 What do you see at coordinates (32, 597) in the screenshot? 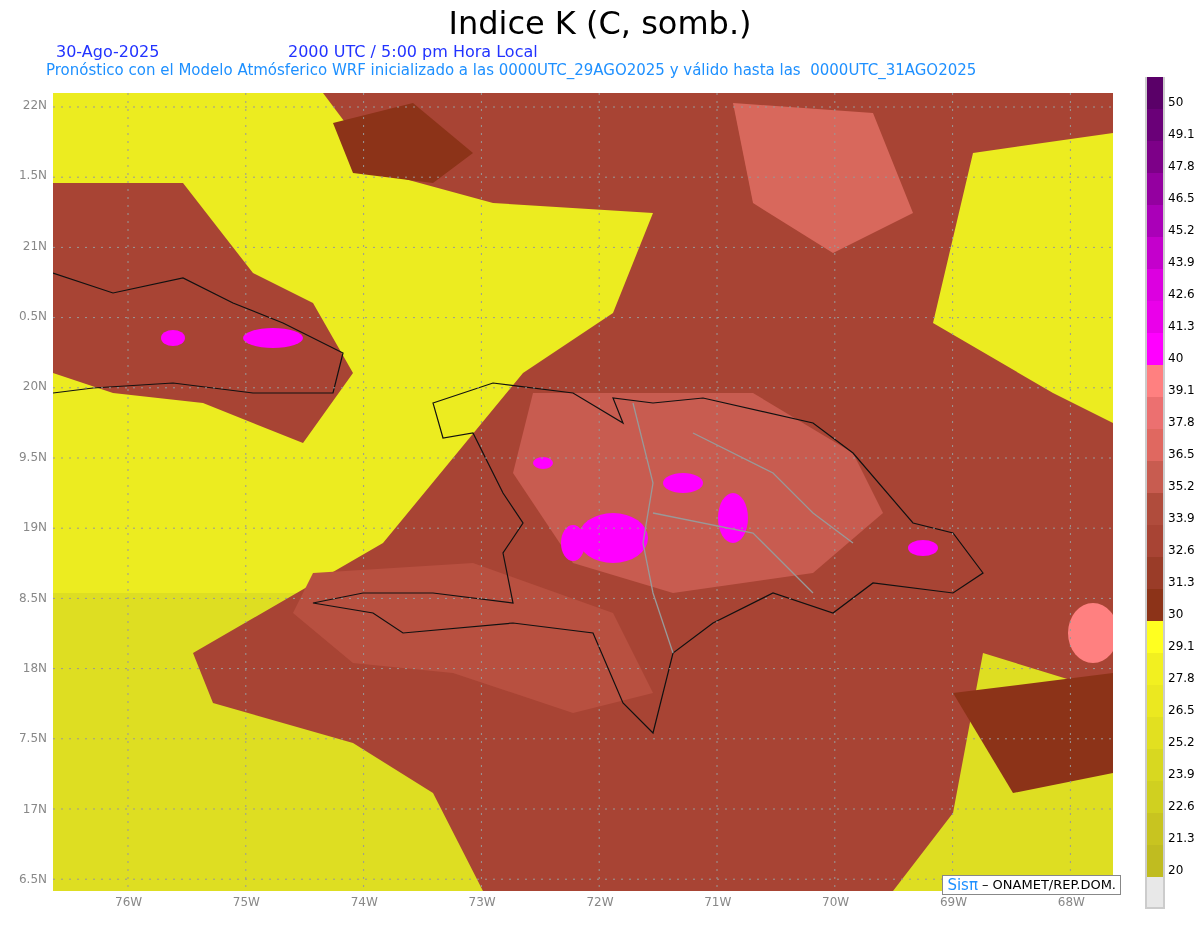
I see `latitude-label: 8.5N` at bounding box center [32, 597].